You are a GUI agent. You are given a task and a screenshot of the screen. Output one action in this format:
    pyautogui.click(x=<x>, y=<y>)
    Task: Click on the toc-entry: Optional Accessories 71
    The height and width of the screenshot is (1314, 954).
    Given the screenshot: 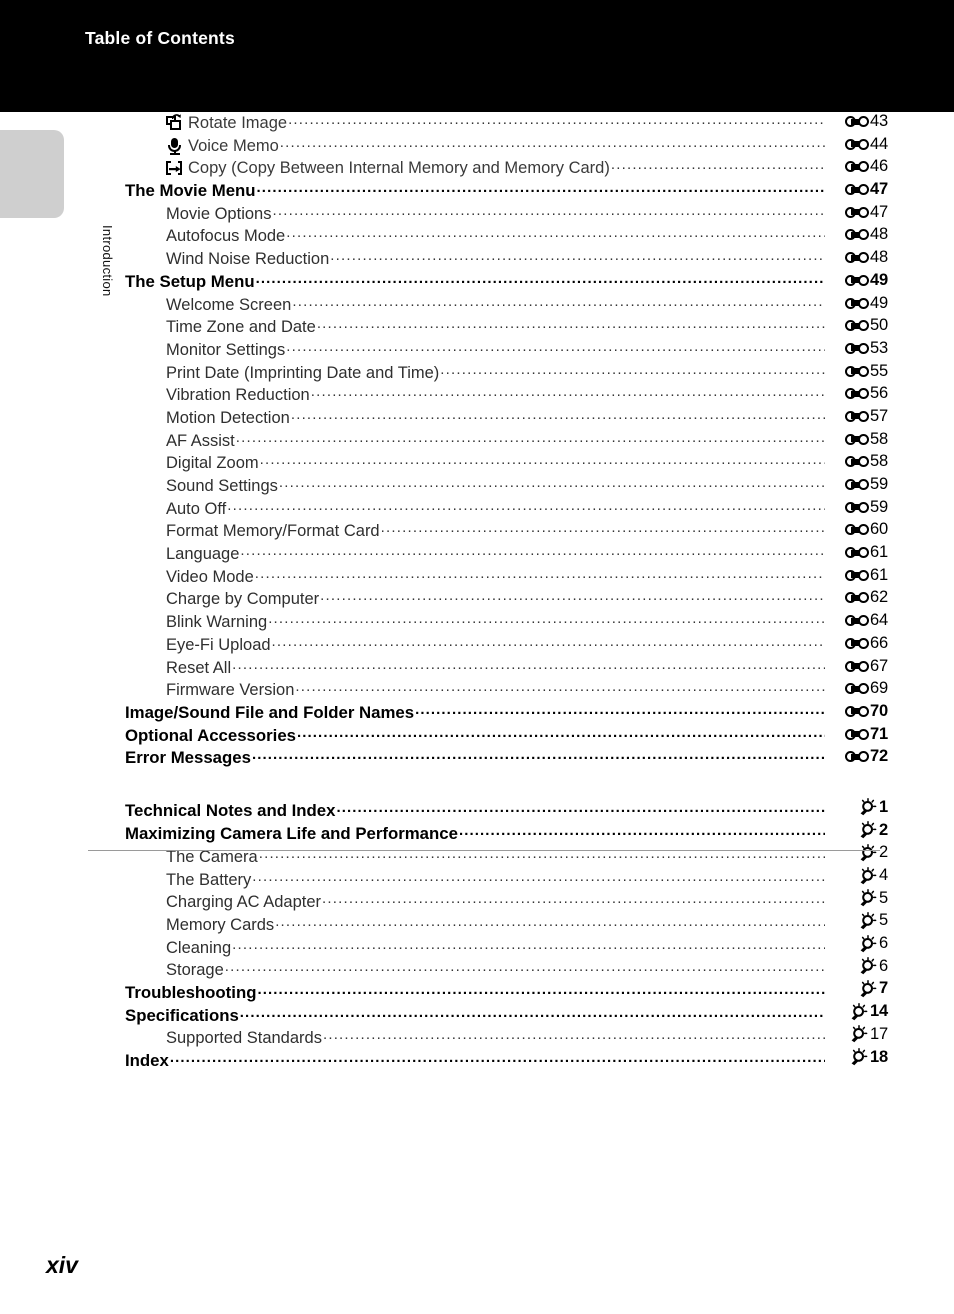 What is the action you would take?
    pyautogui.click(x=477, y=736)
    